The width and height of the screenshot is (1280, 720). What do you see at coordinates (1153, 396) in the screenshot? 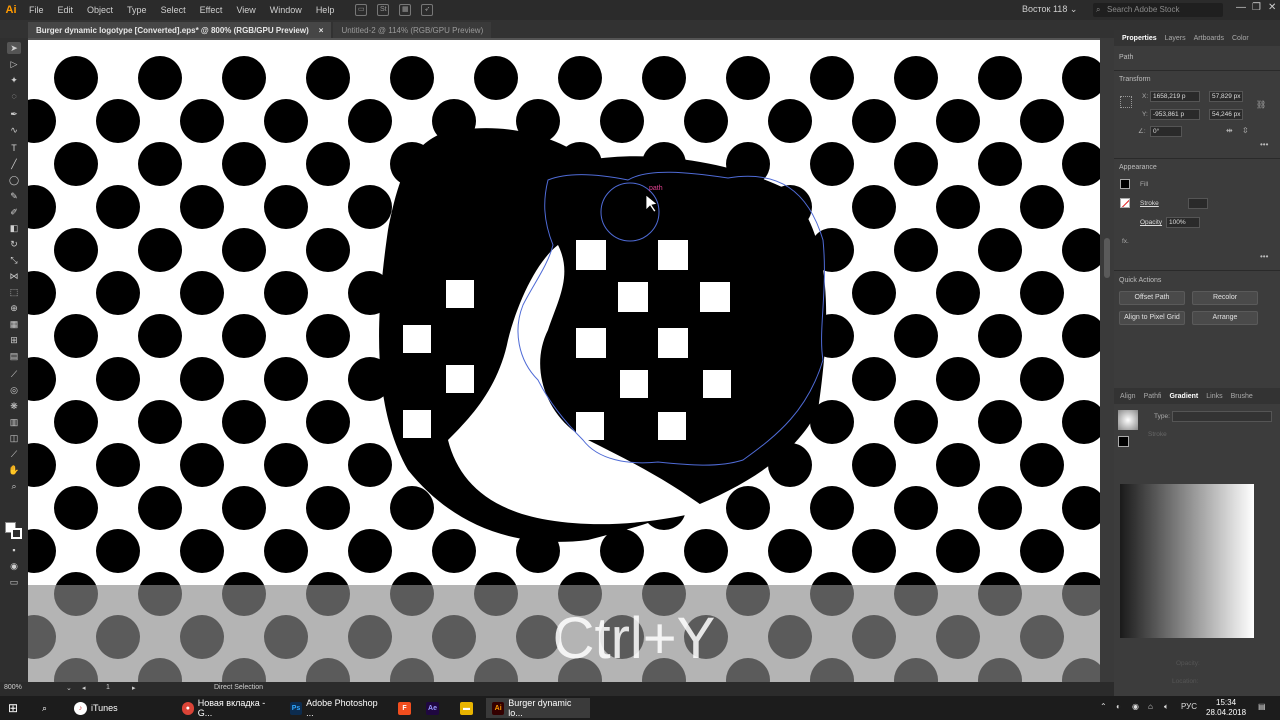
I see `tab-pathfinder: Pathfi` at bounding box center [1153, 396].